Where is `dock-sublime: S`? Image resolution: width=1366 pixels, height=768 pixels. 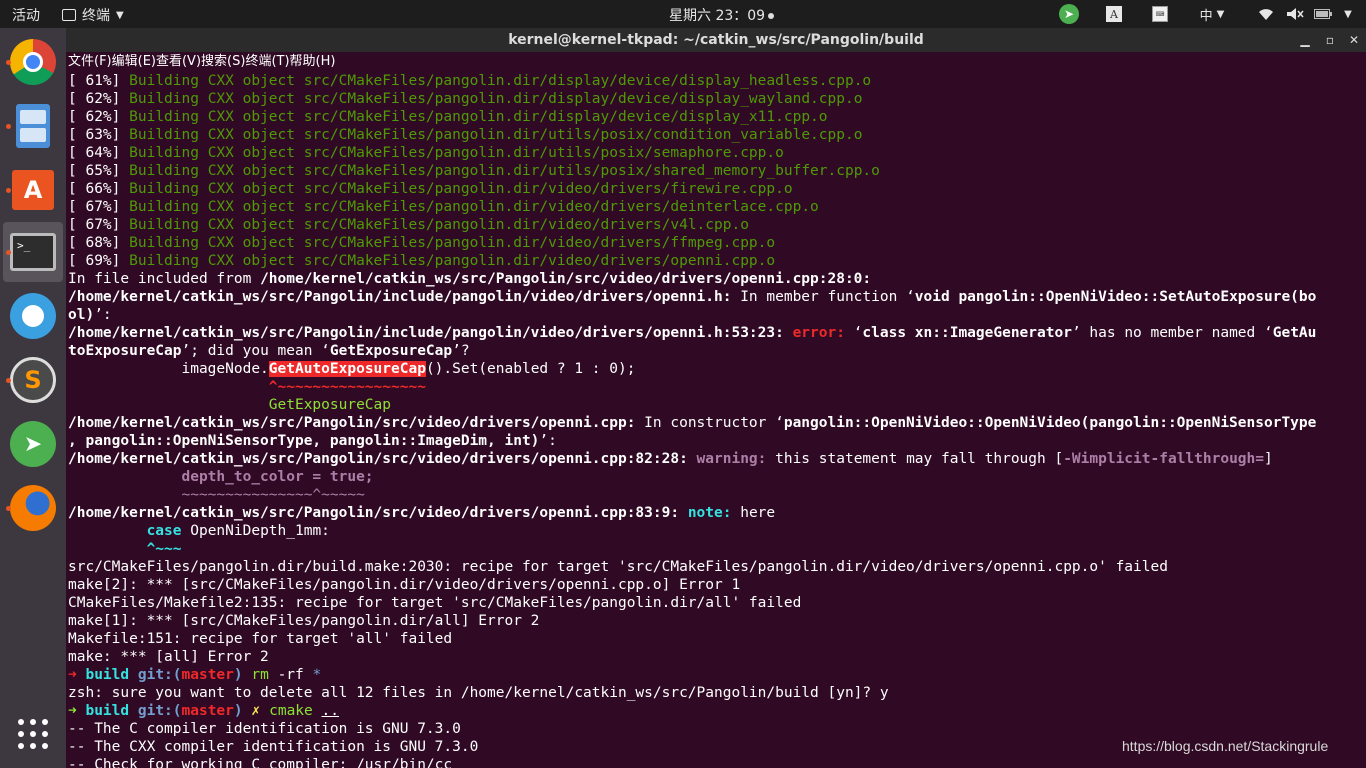 dock-sublime: S is located at coordinates (33, 380).